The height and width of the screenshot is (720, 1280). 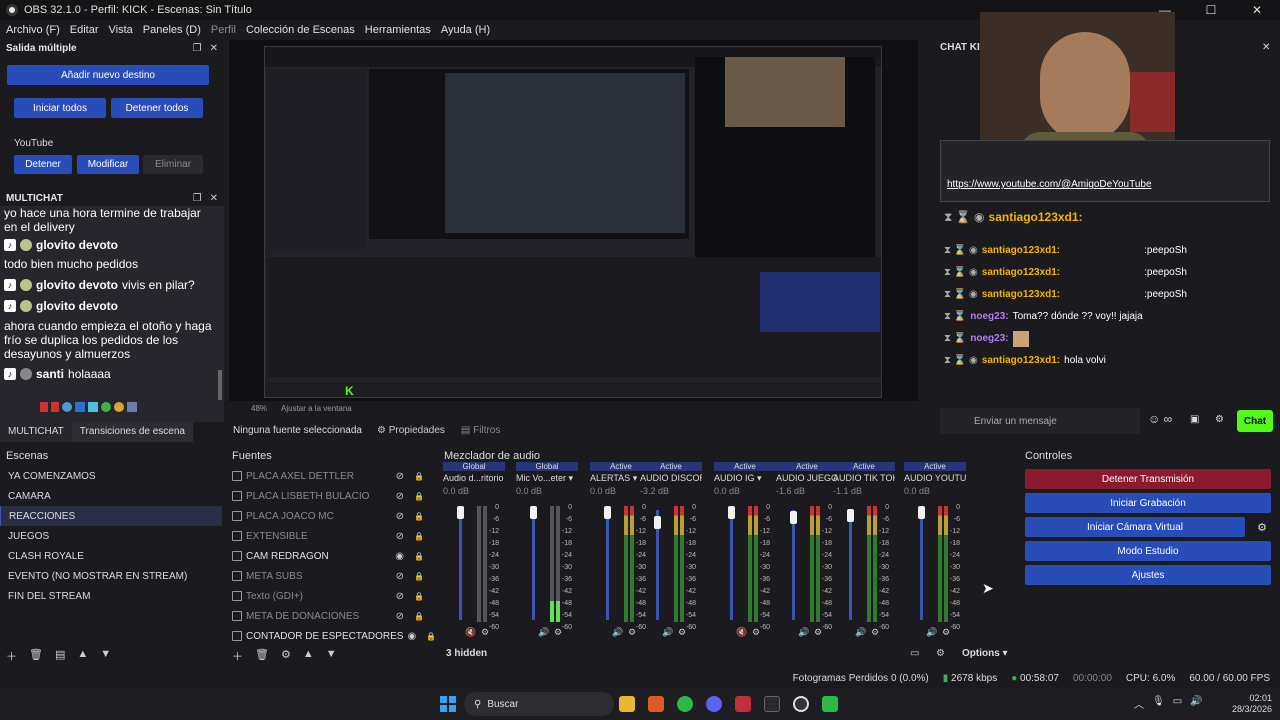 I want to click on source-item: META DE DONACIONES ⊘ 🔒, so click(x=331, y=616).